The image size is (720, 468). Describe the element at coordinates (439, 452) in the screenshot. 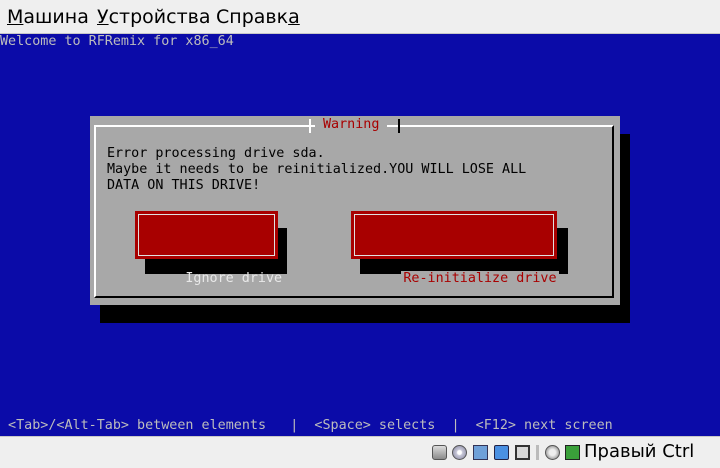

I see `hdd-icon` at that location.